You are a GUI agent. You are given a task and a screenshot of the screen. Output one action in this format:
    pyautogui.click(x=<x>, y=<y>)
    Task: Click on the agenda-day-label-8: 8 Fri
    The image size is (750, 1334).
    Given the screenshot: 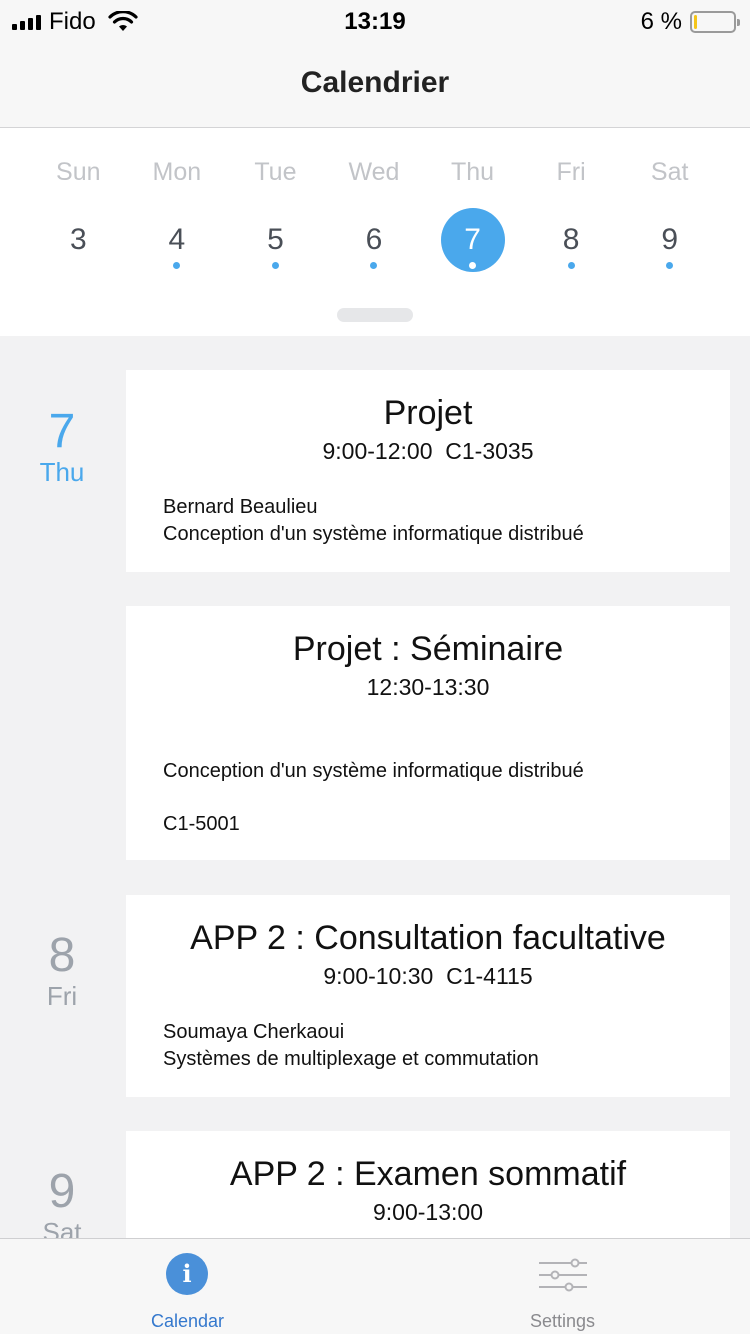 What is the action you would take?
    pyautogui.click(x=62, y=970)
    